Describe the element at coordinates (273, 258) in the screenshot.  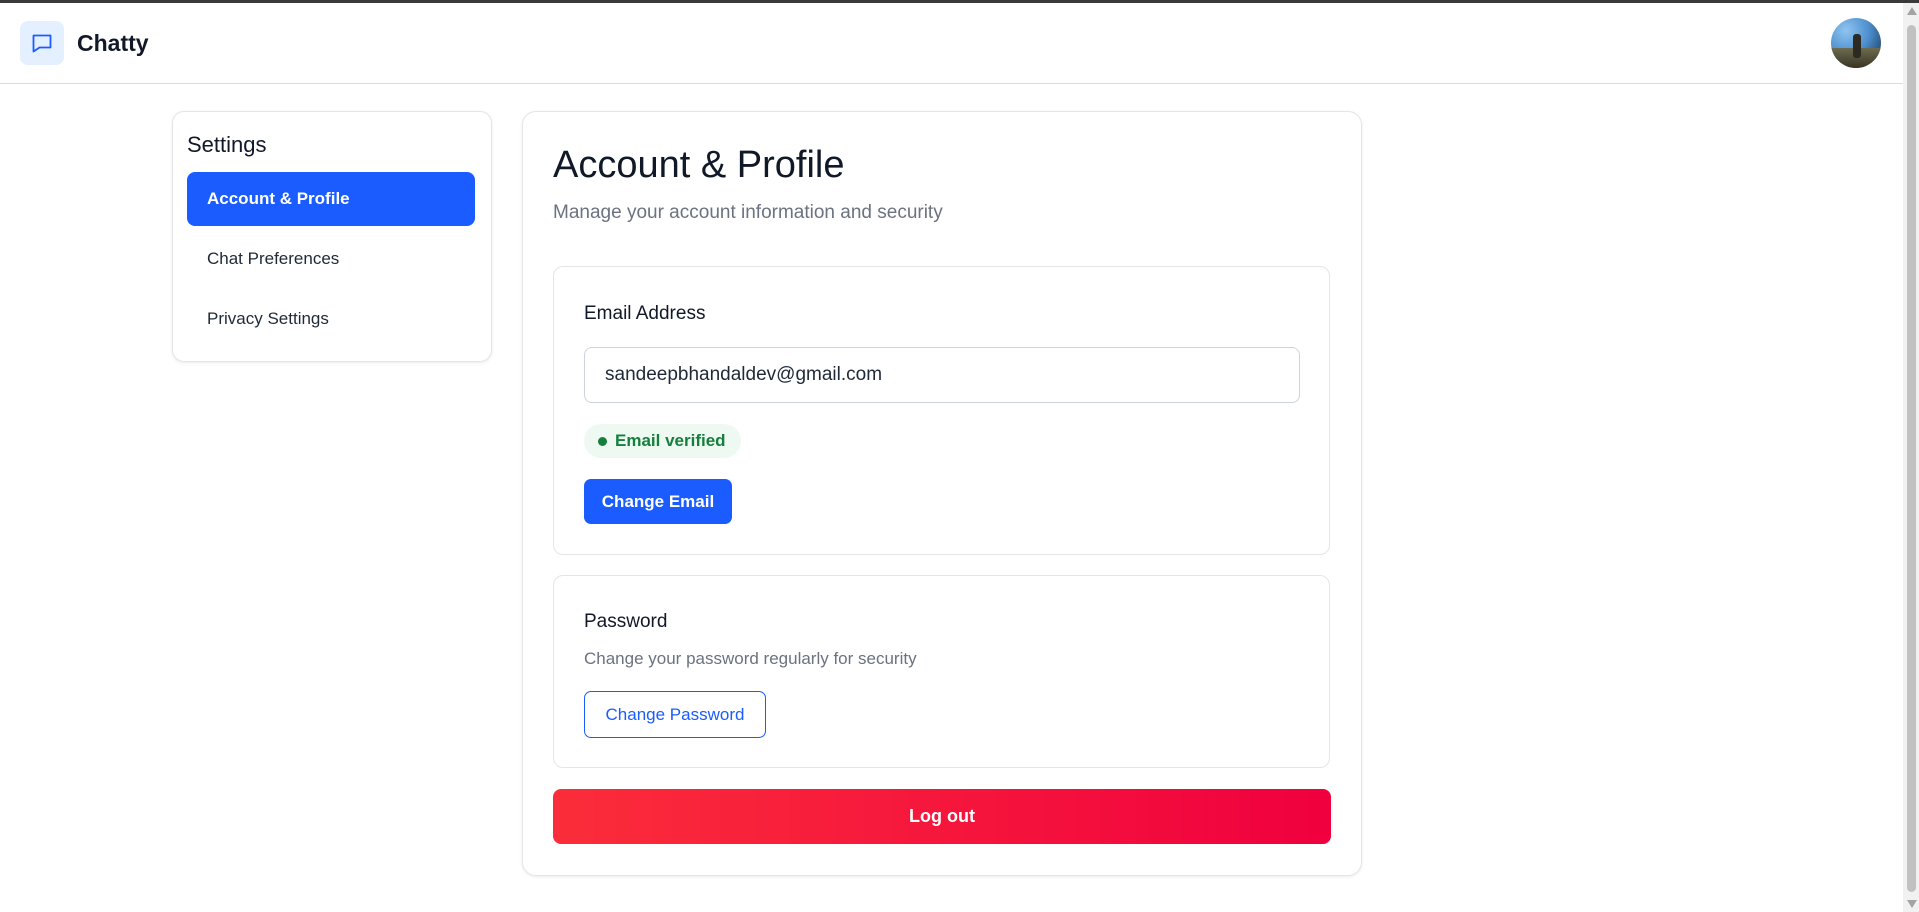
I see `sidebar-item-label: Chat Preferences` at that location.